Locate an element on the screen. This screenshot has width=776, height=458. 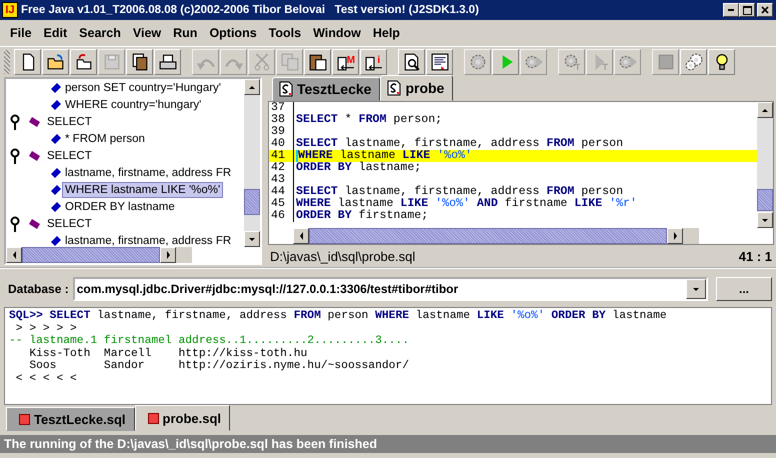
editor-tab: probe is located at coordinates (417, 88).